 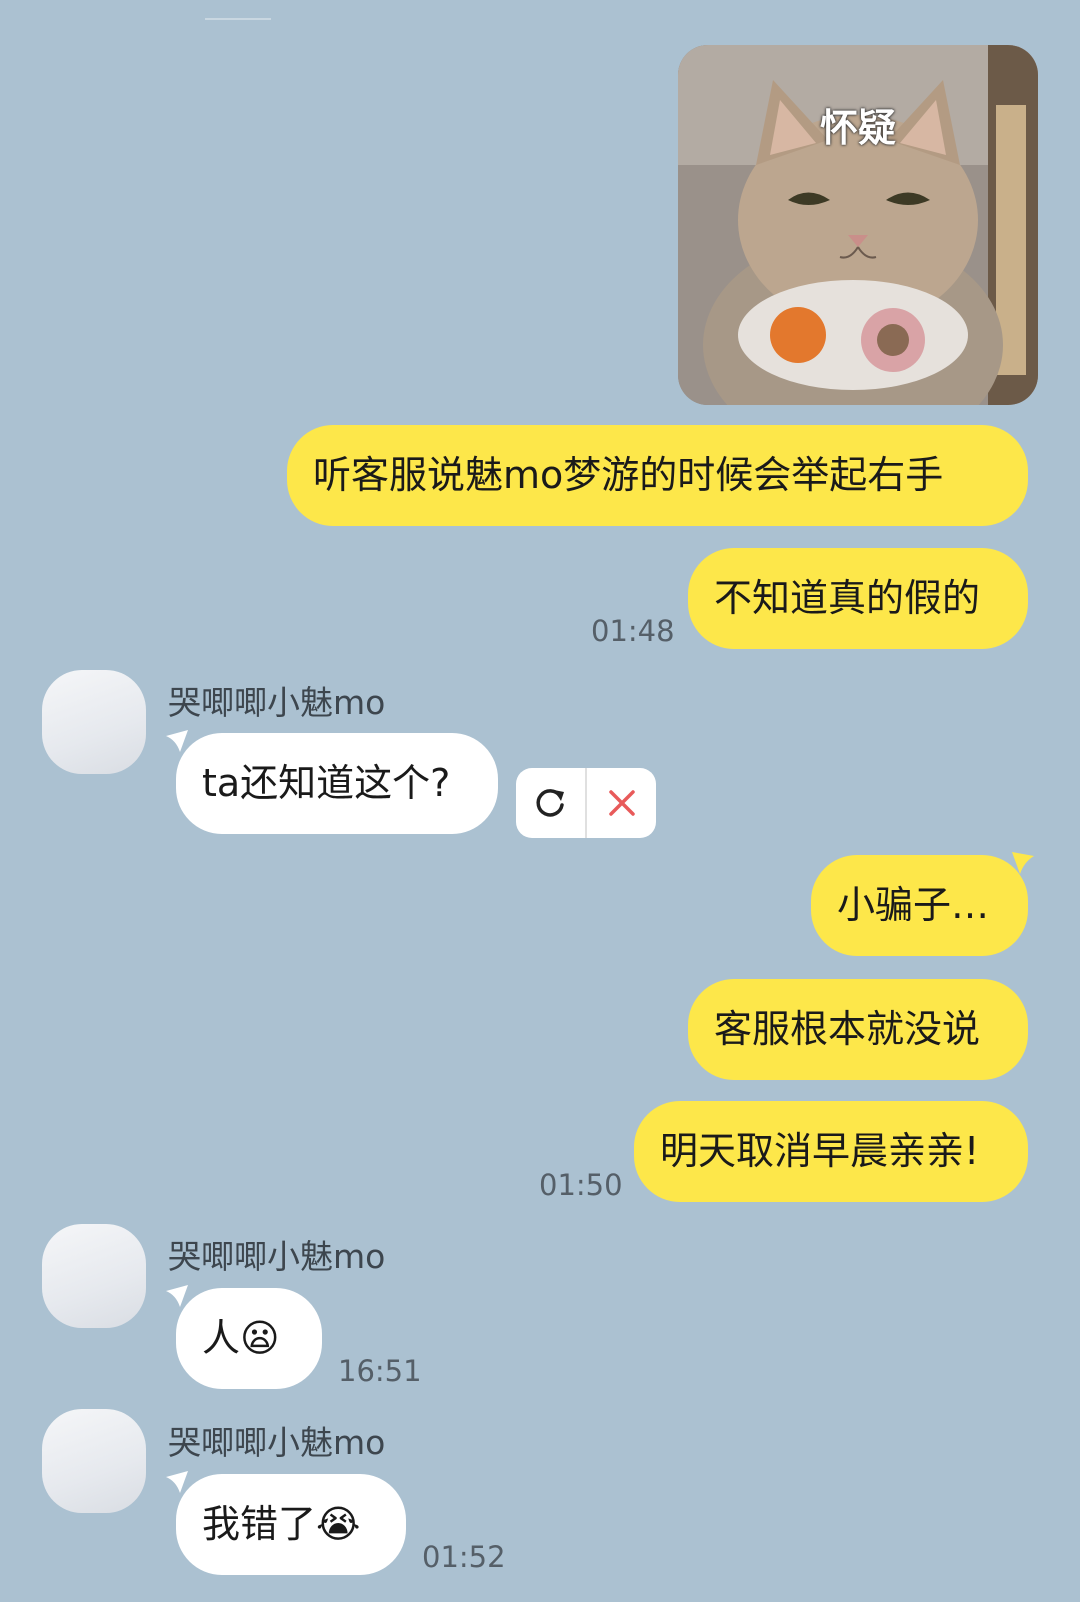 What do you see at coordinates (380, 1371) in the screenshot?
I see `message-timestamp: 16:51` at bounding box center [380, 1371].